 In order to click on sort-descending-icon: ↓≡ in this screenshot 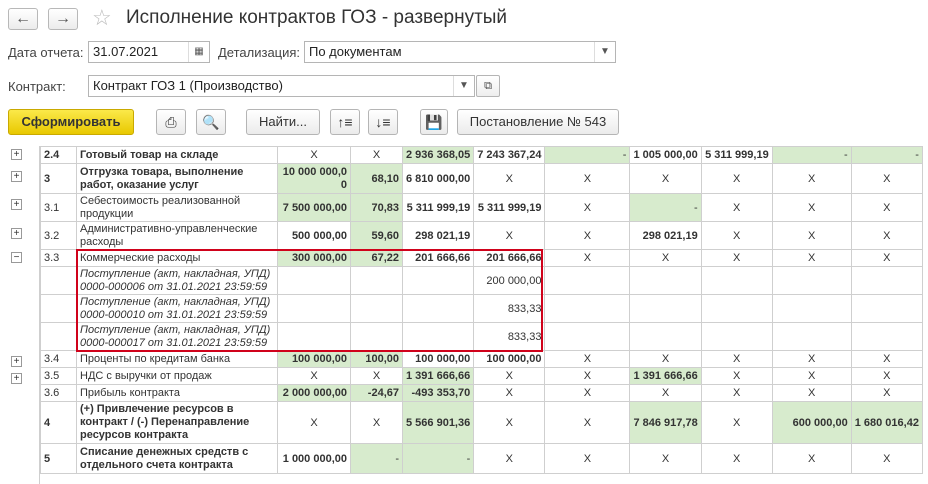, I will do `click(383, 122)`.